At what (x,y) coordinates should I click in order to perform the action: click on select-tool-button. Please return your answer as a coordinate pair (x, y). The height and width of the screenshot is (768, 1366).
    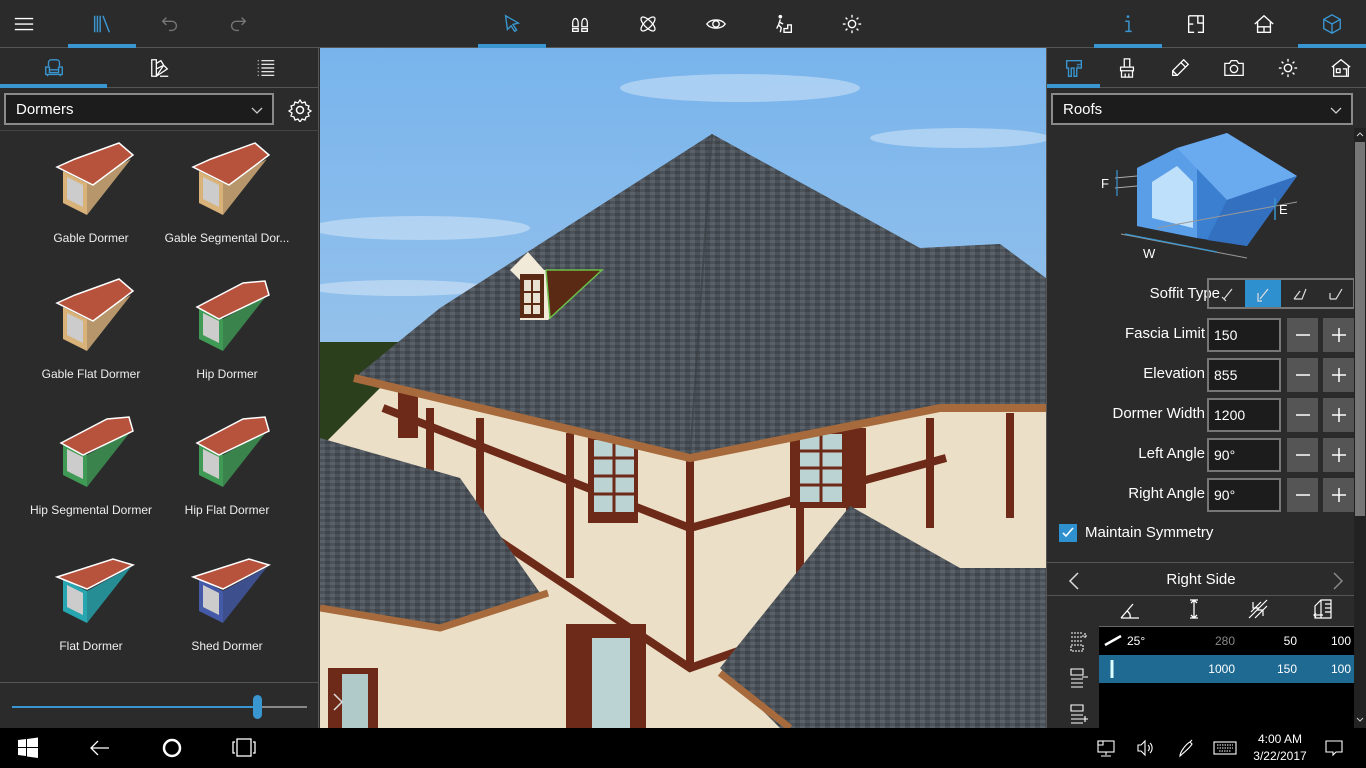
    Looking at the image, I should click on (512, 24).